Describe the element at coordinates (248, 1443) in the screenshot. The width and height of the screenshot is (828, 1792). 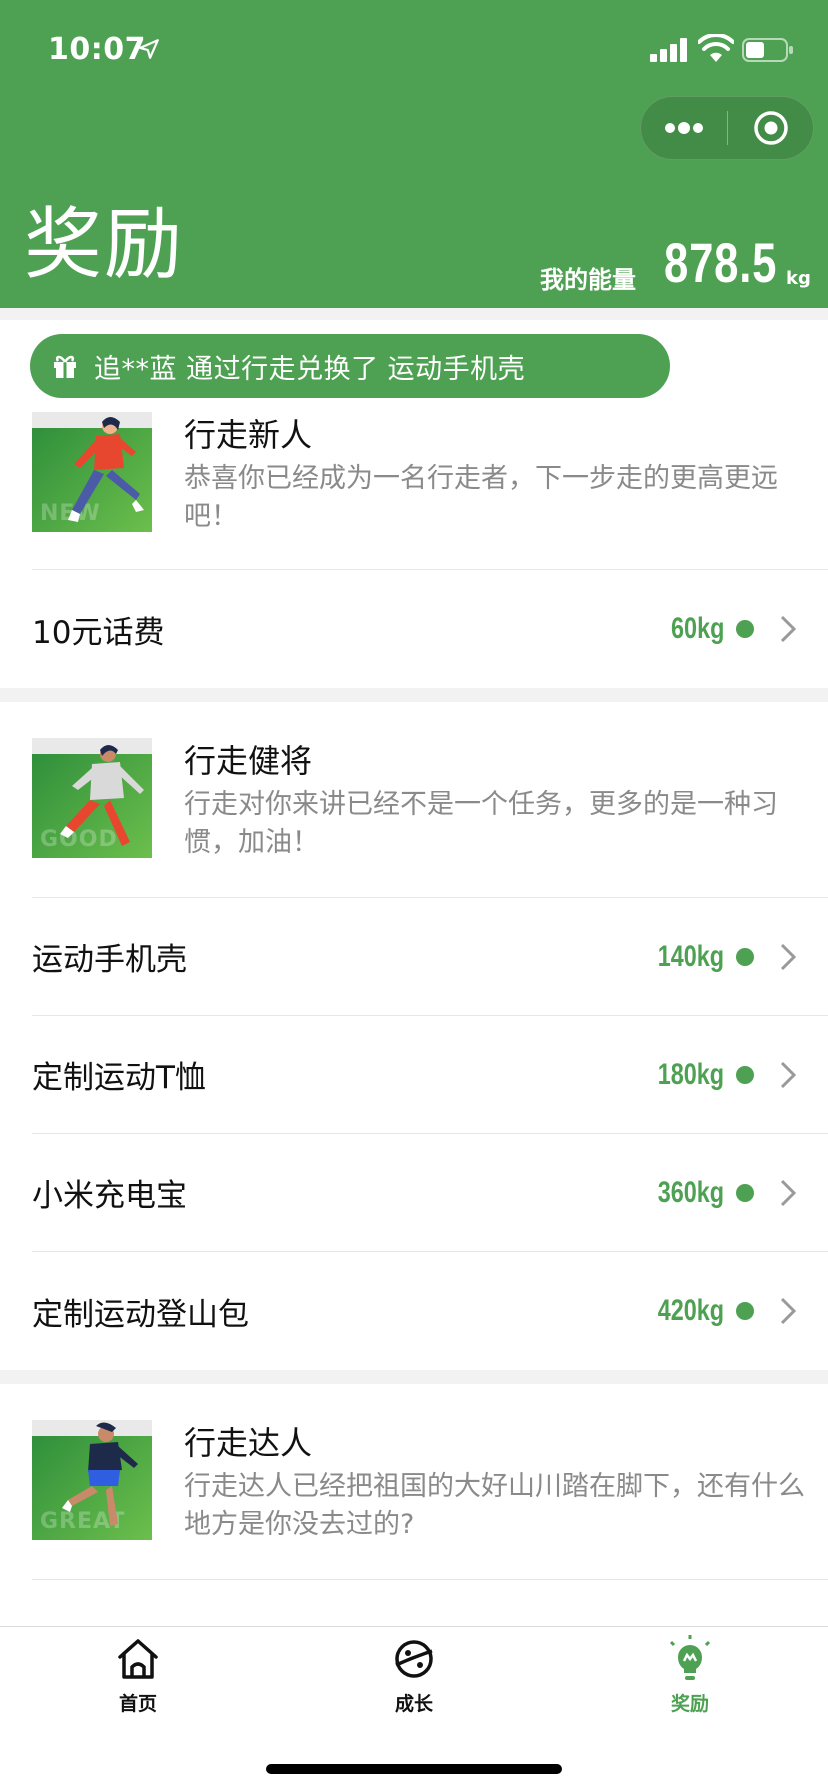
I see `level-name: 行走达人` at that location.